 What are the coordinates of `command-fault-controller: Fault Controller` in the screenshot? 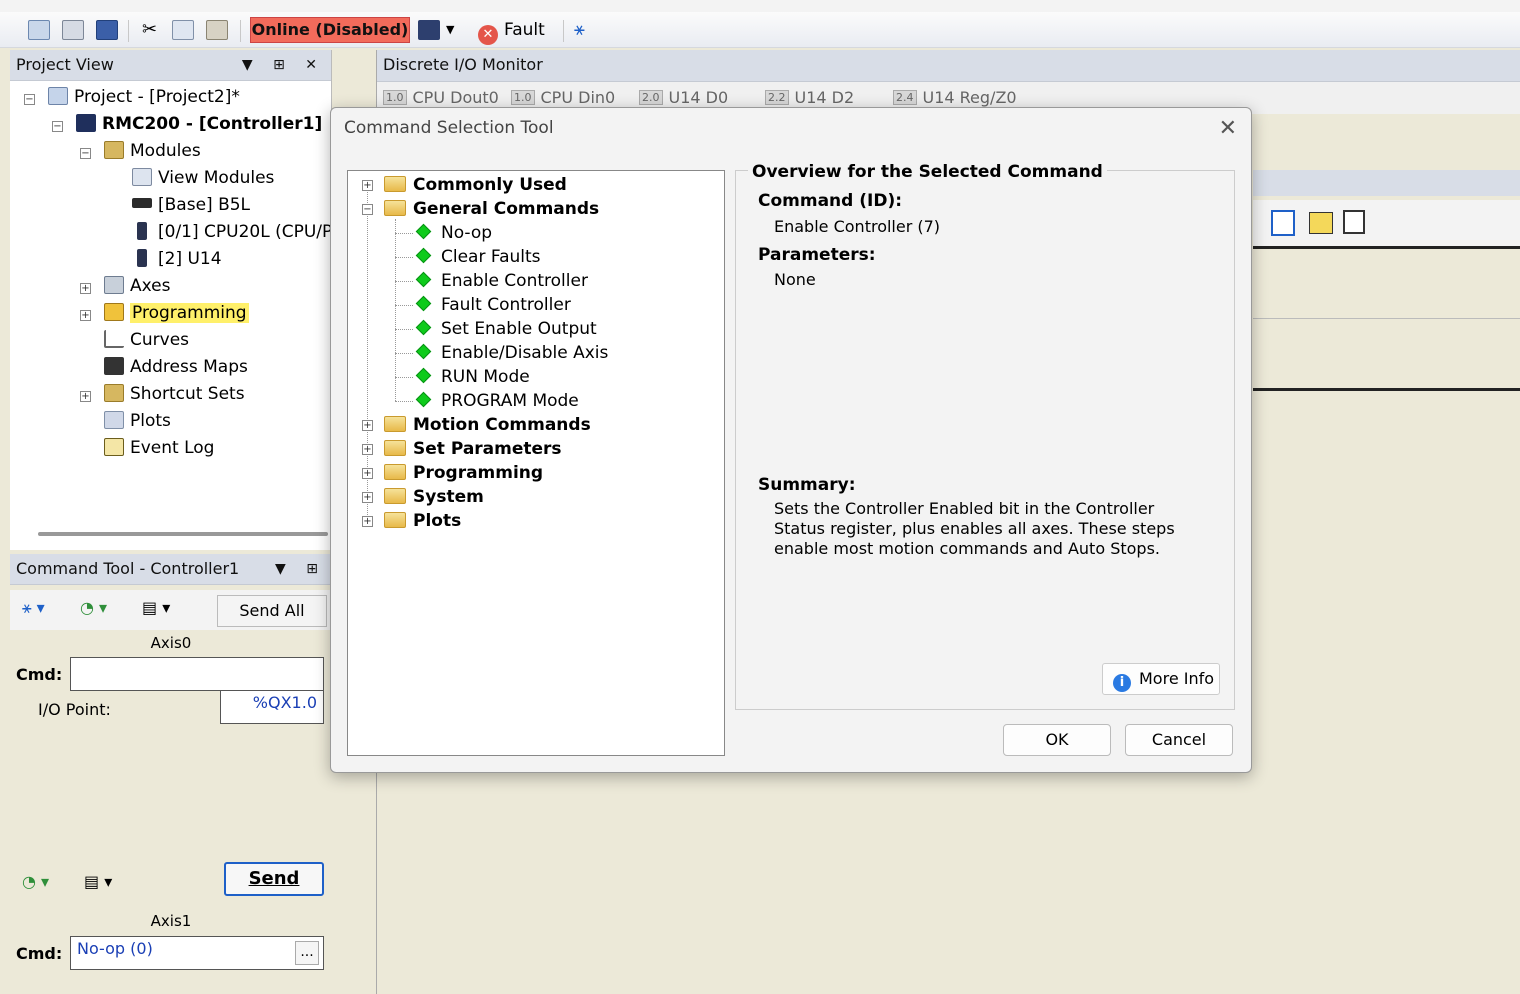 It's located at (493, 305).